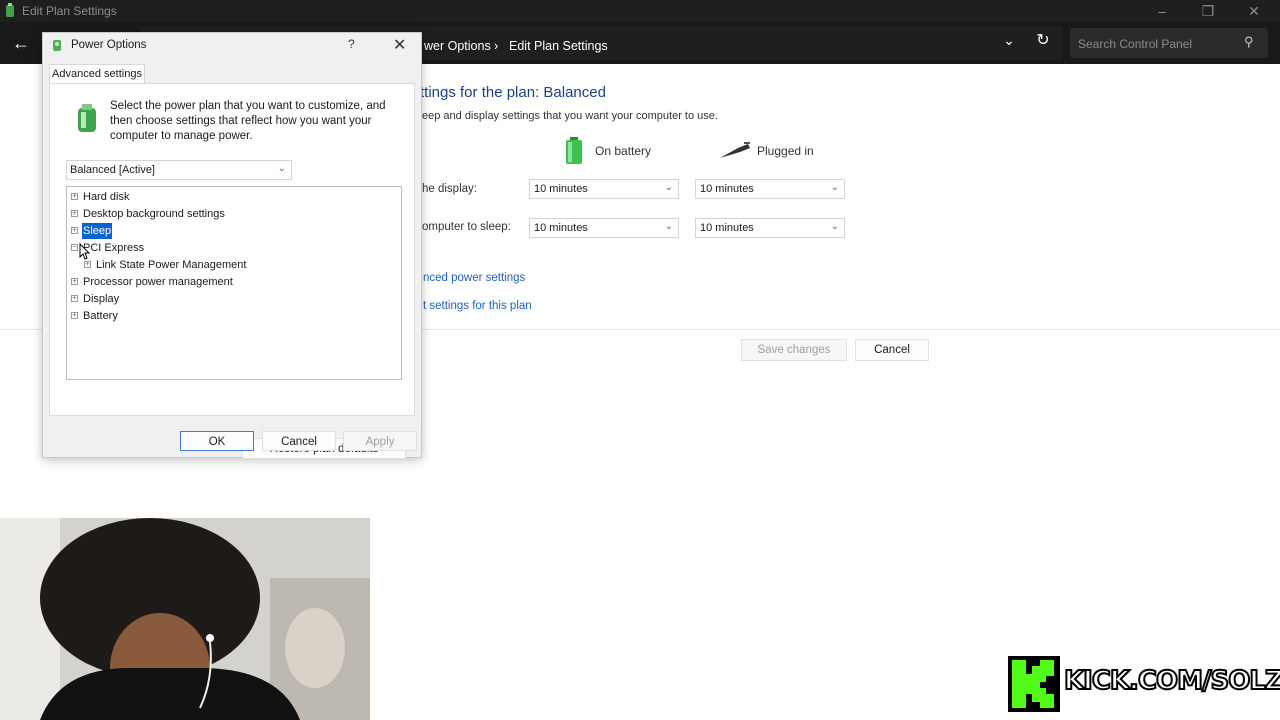  Describe the element at coordinates (474, 278) in the screenshot. I see `advanced-power-settings-link: nced power settings` at that location.